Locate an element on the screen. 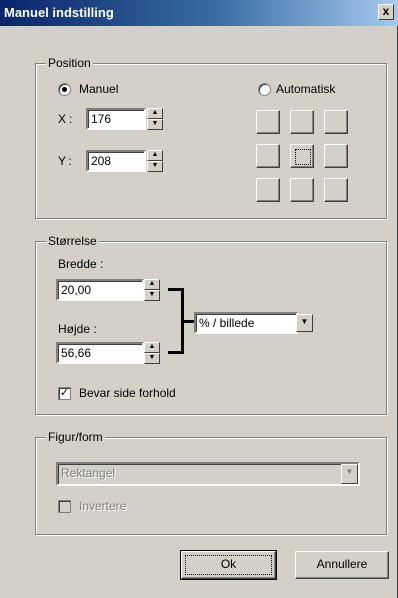 Image resolution: width=398 pixels, height=598 pixels. y-spinner: ▲ ▼ is located at coordinates (155, 161).